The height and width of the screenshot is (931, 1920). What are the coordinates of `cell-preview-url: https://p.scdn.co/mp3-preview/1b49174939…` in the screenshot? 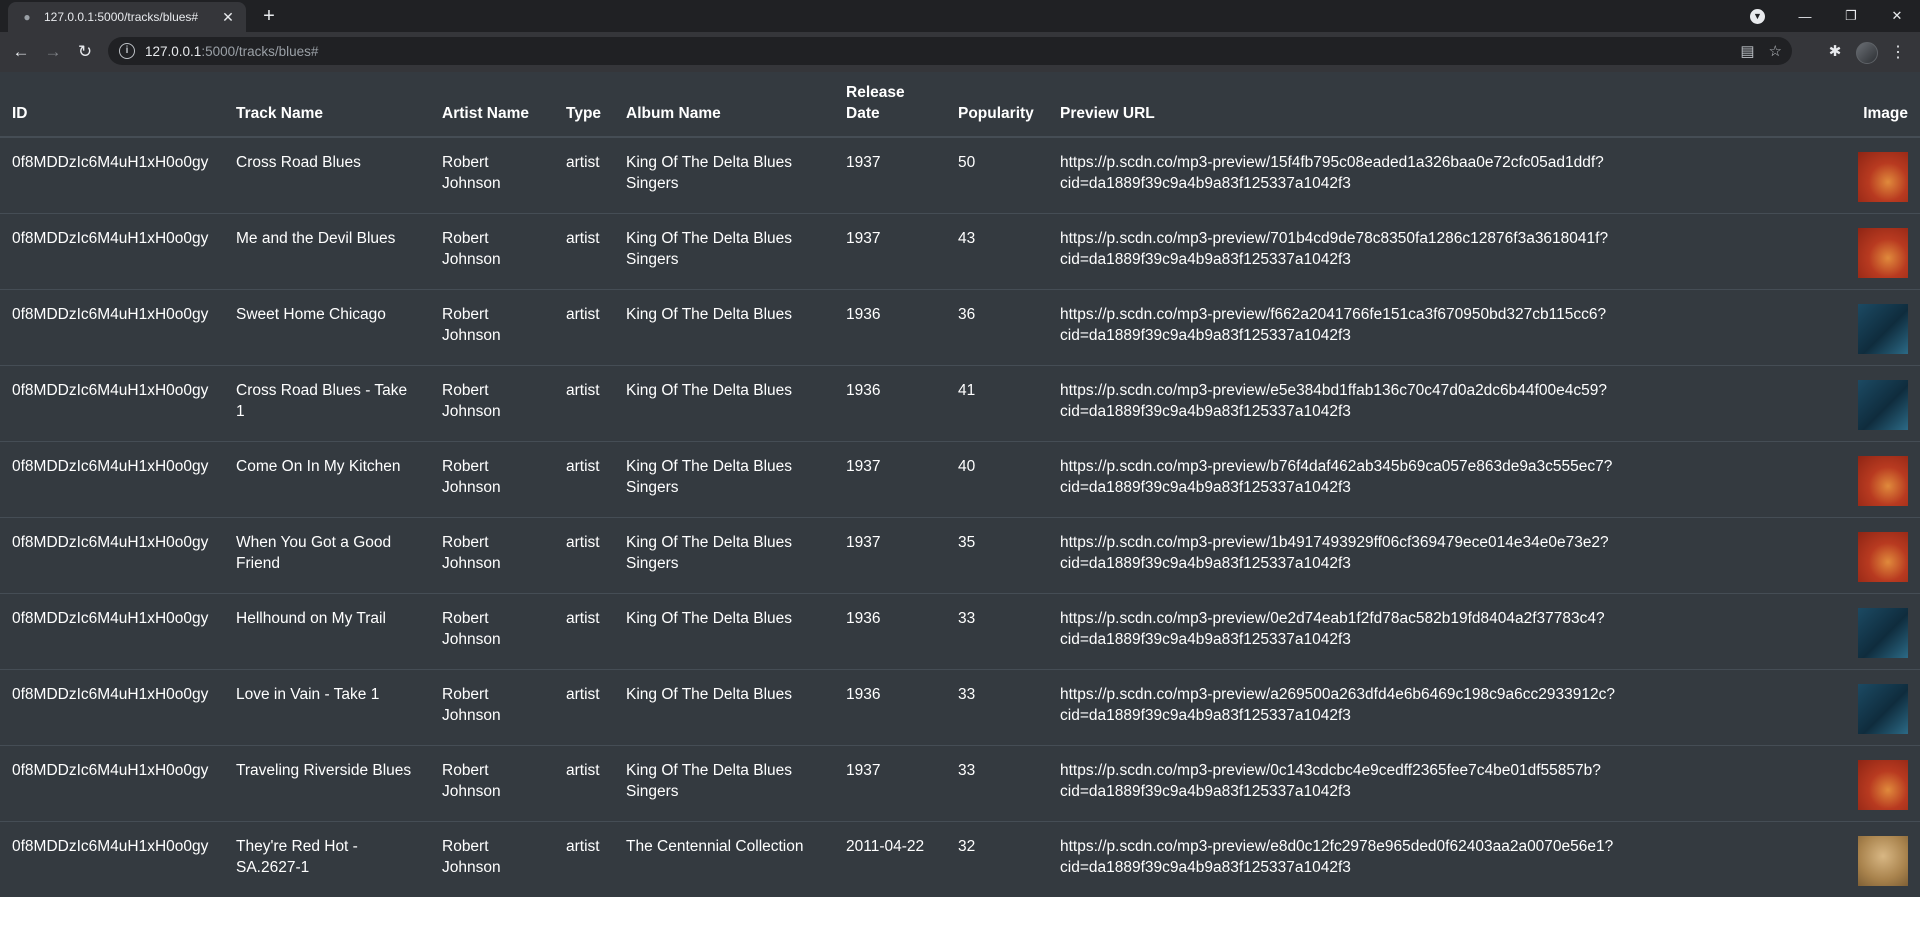 It's located at (1447, 555).